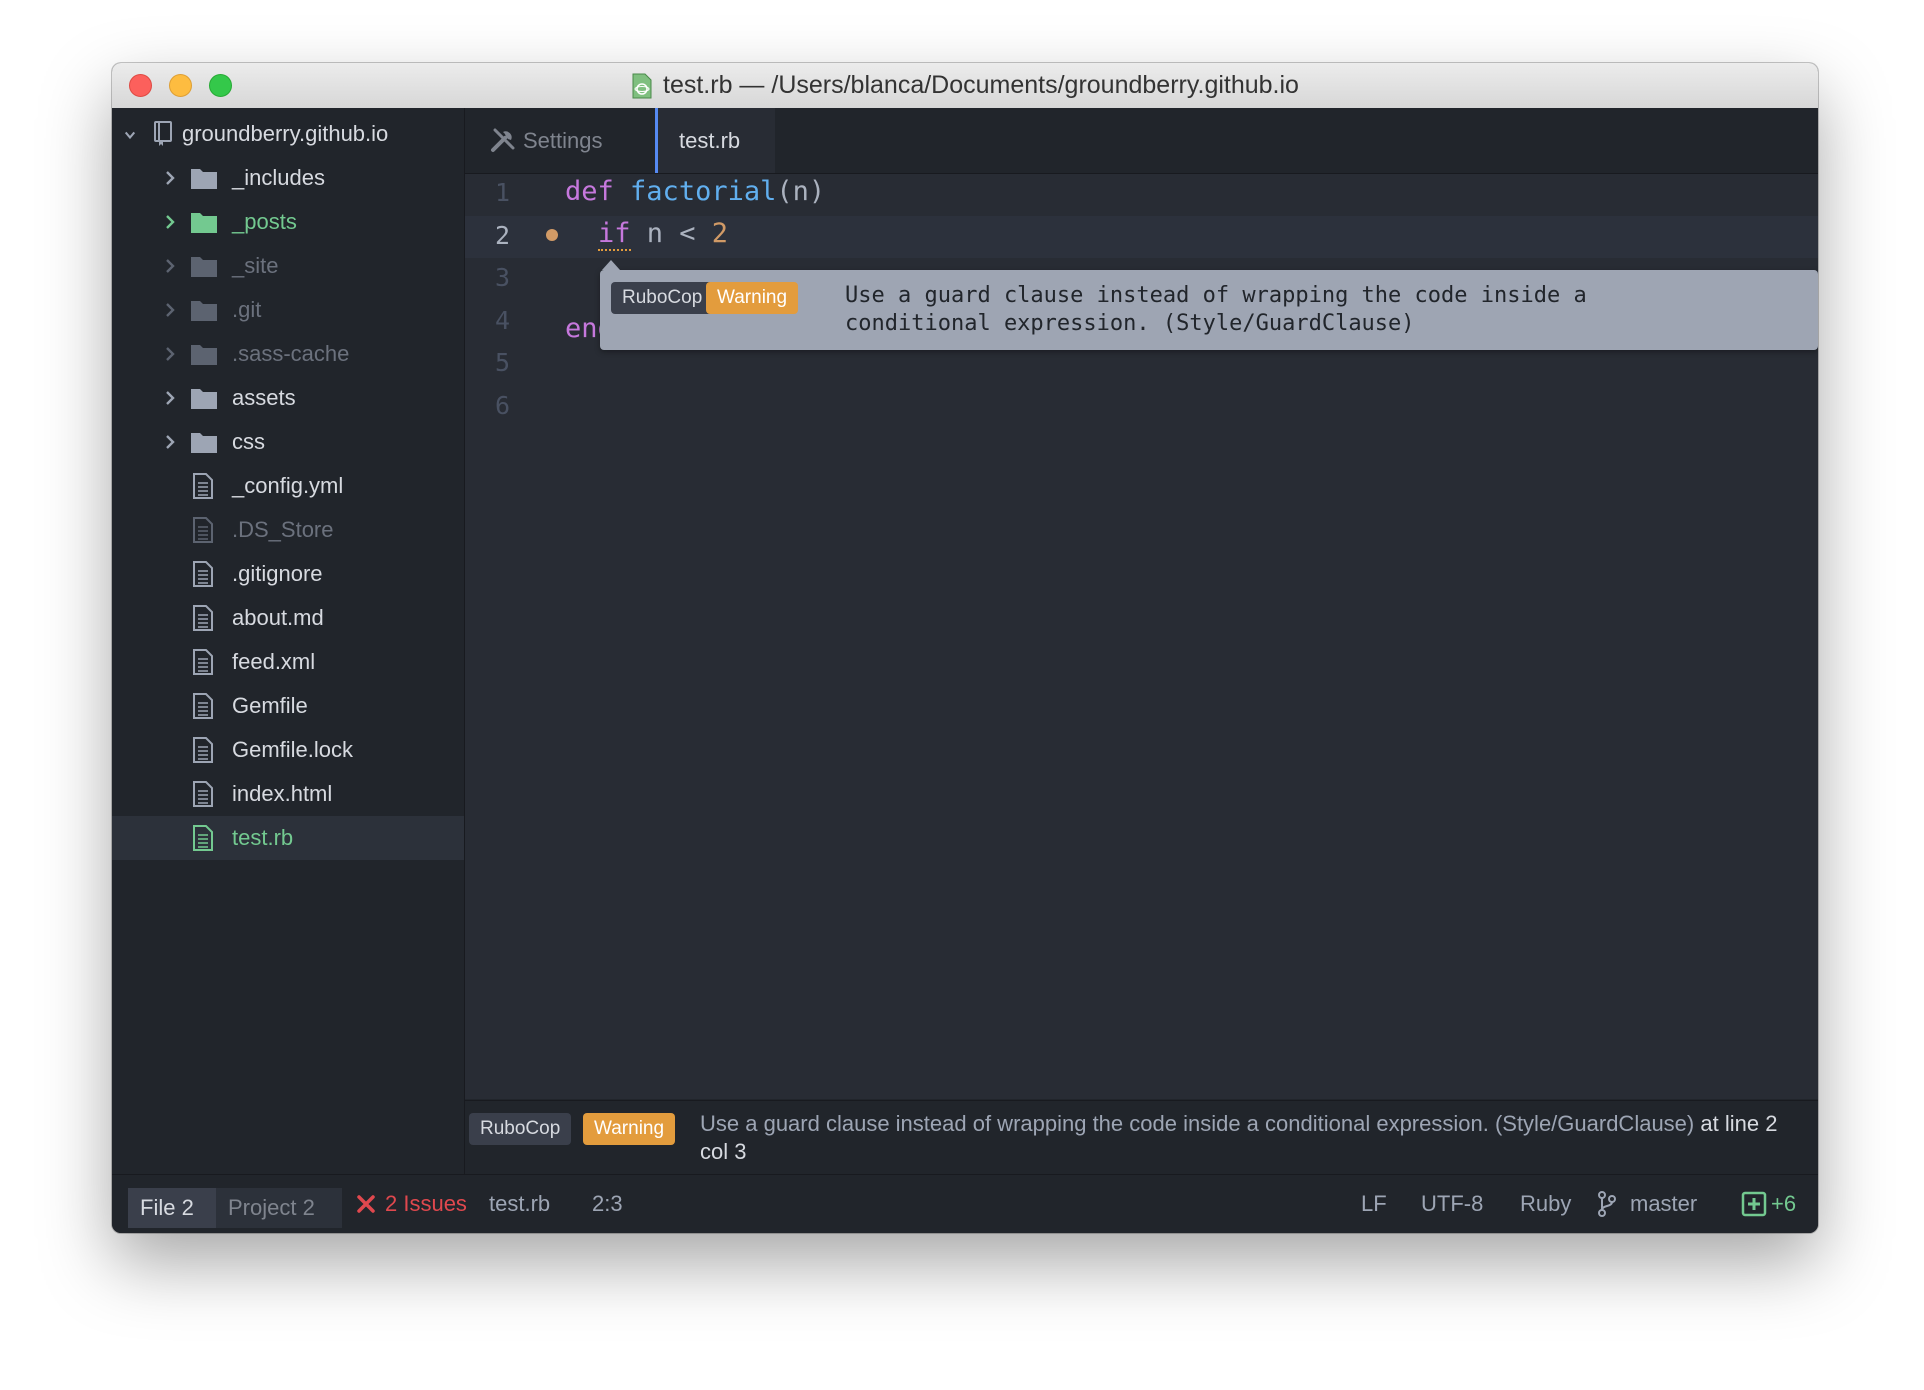  What do you see at coordinates (502, 235) in the screenshot?
I see `line-number: 2` at bounding box center [502, 235].